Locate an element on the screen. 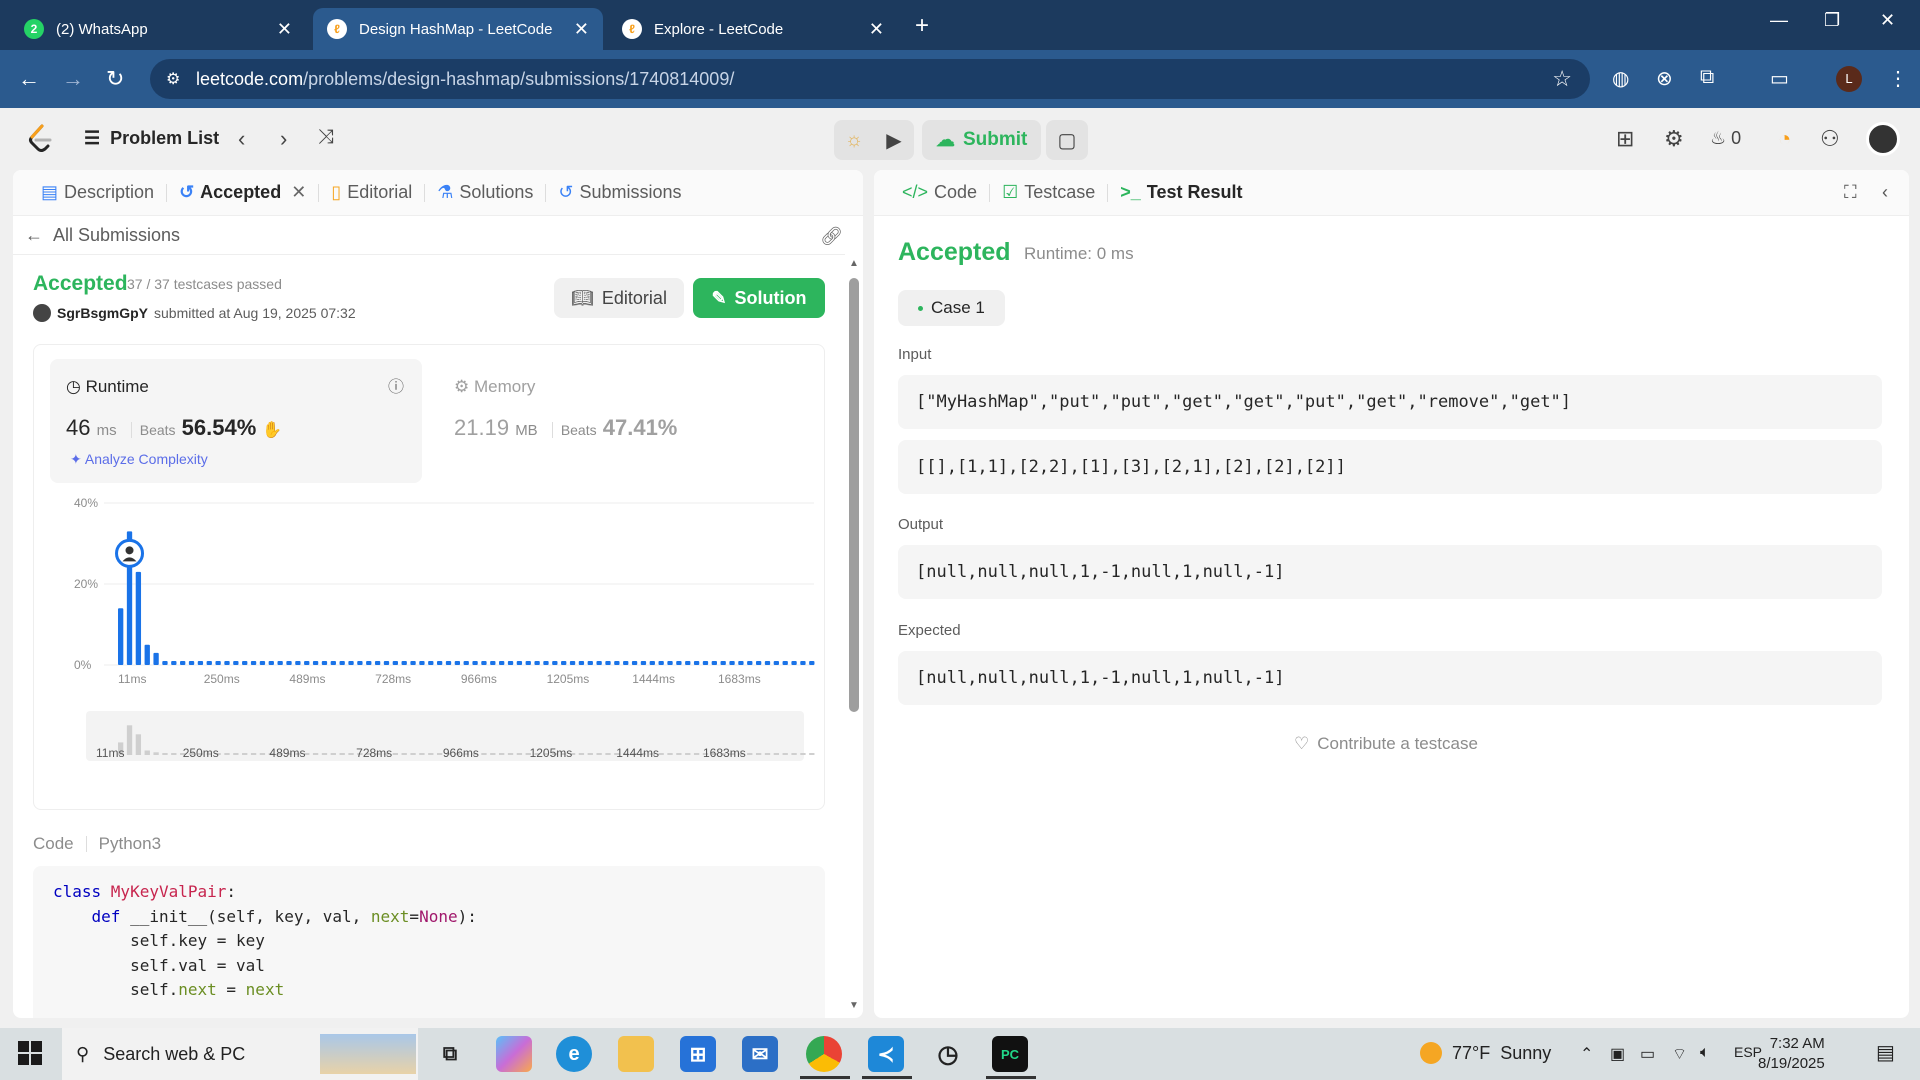  expected-value: [null,null,null,1,-1,null,1,null,-1] is located at coordinates (1390, 678).